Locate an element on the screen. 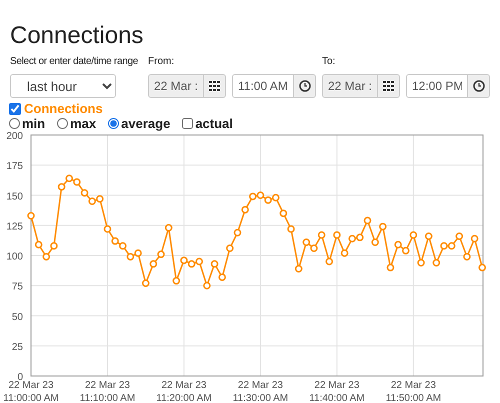 Image resolution: width=500 pixels, height=403 pixels. x-tick-label: 22 Mar 23 11:10:00 AM is located at coordinates (108, 391).